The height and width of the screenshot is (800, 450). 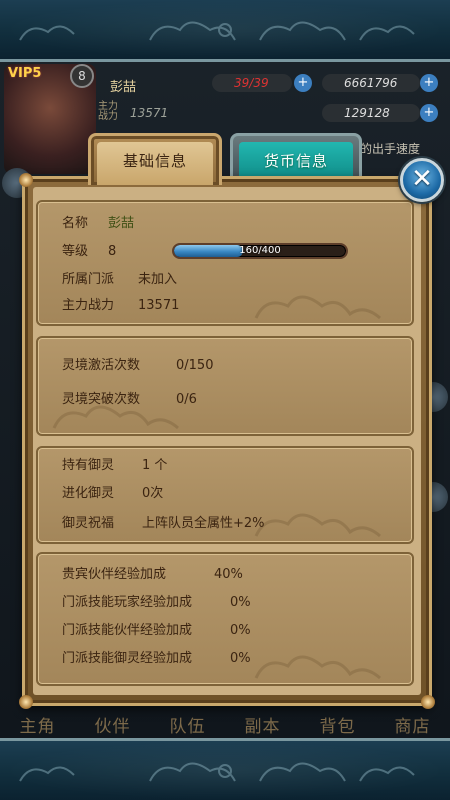 What do you see at coordinates (149, 113) in the screenshot?
I see `background-power-value: 13571` at bounding box center [149, 113].